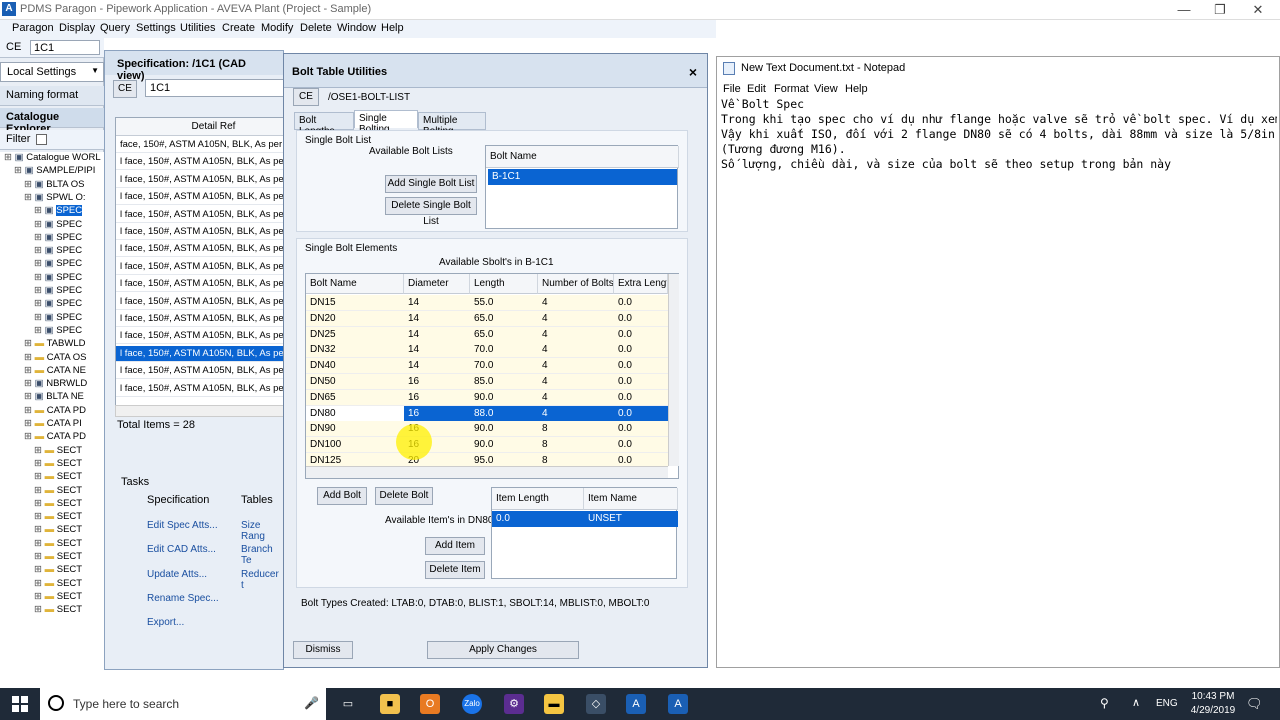 The image size is (1280, 720). What do you see at coordinates (636, 704) in the screenshot?
I see `aveva-icon: A` at bounding box center [636, 704].